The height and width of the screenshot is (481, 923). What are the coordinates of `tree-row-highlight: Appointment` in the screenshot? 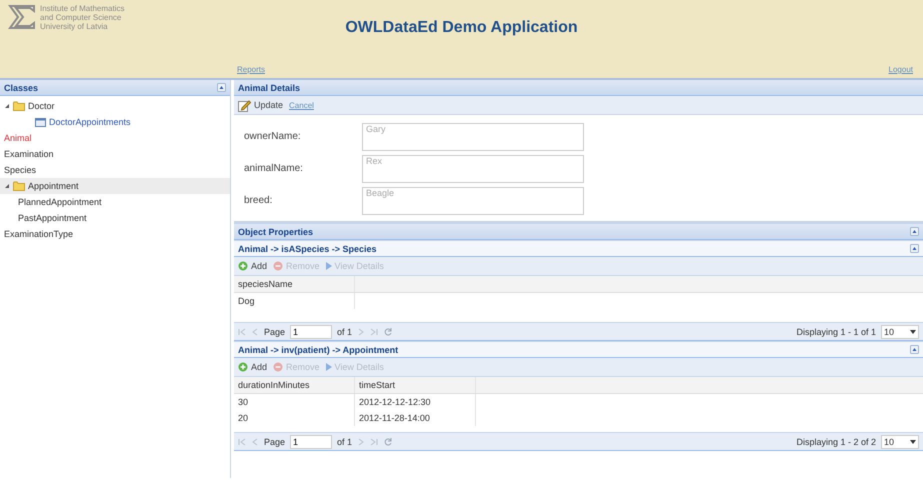 It's located at (115, 186).